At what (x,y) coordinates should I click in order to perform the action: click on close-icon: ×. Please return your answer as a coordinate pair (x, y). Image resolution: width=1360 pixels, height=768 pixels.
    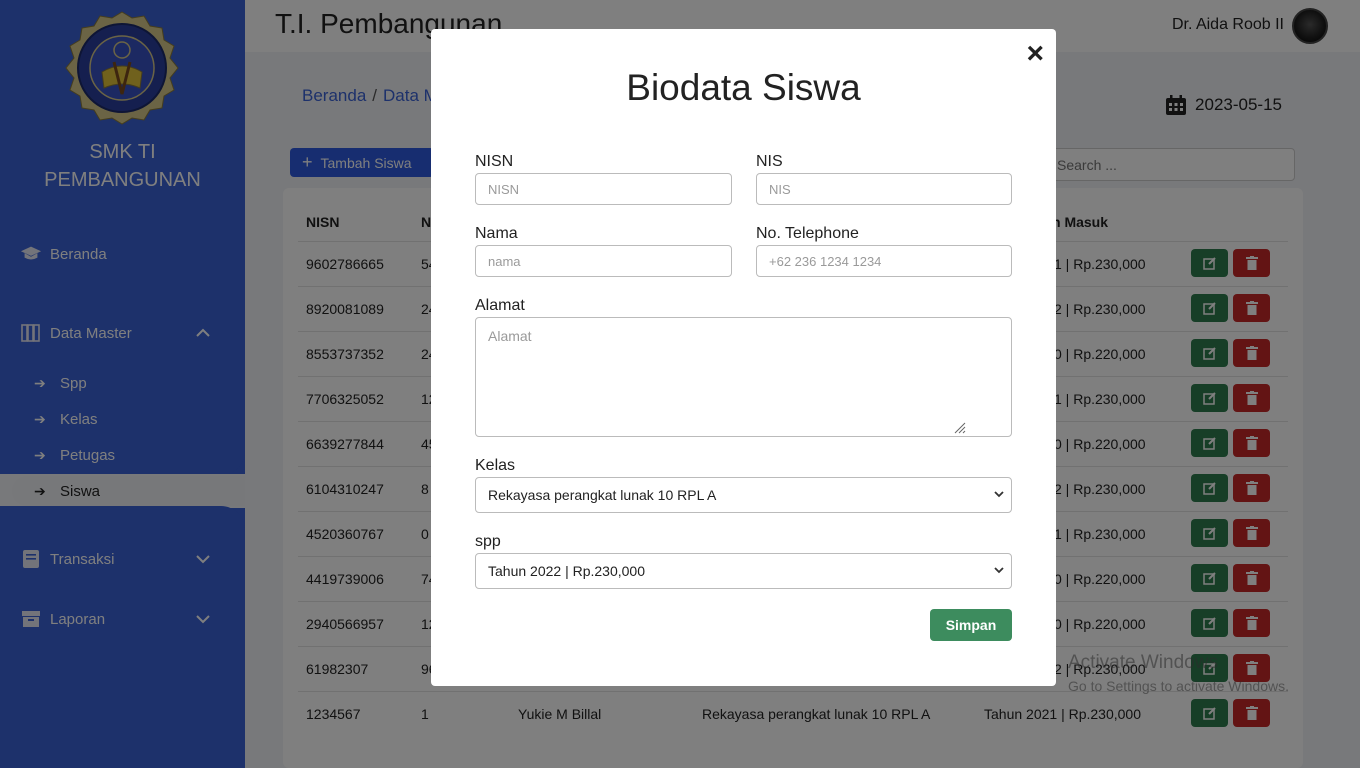
    Looking at the image, I should click on (1035, 54).